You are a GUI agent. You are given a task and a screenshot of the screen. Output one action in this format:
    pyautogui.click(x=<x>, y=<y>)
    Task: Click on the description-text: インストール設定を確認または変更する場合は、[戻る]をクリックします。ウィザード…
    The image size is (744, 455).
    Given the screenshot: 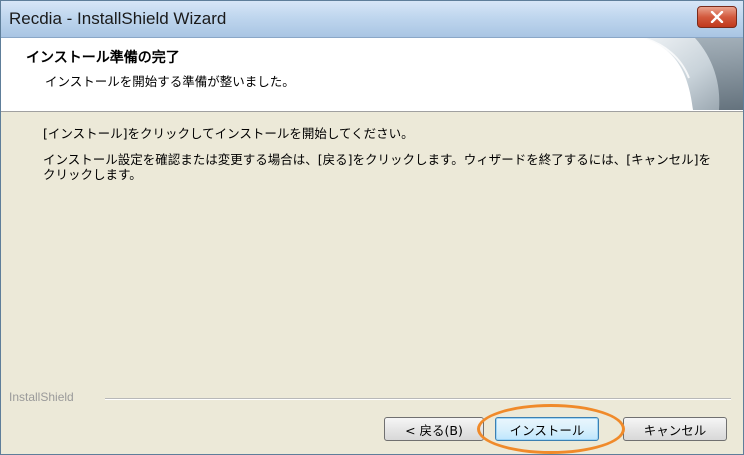 What is the action you would take?
    pyautogui.click(x=377, y=167)
    